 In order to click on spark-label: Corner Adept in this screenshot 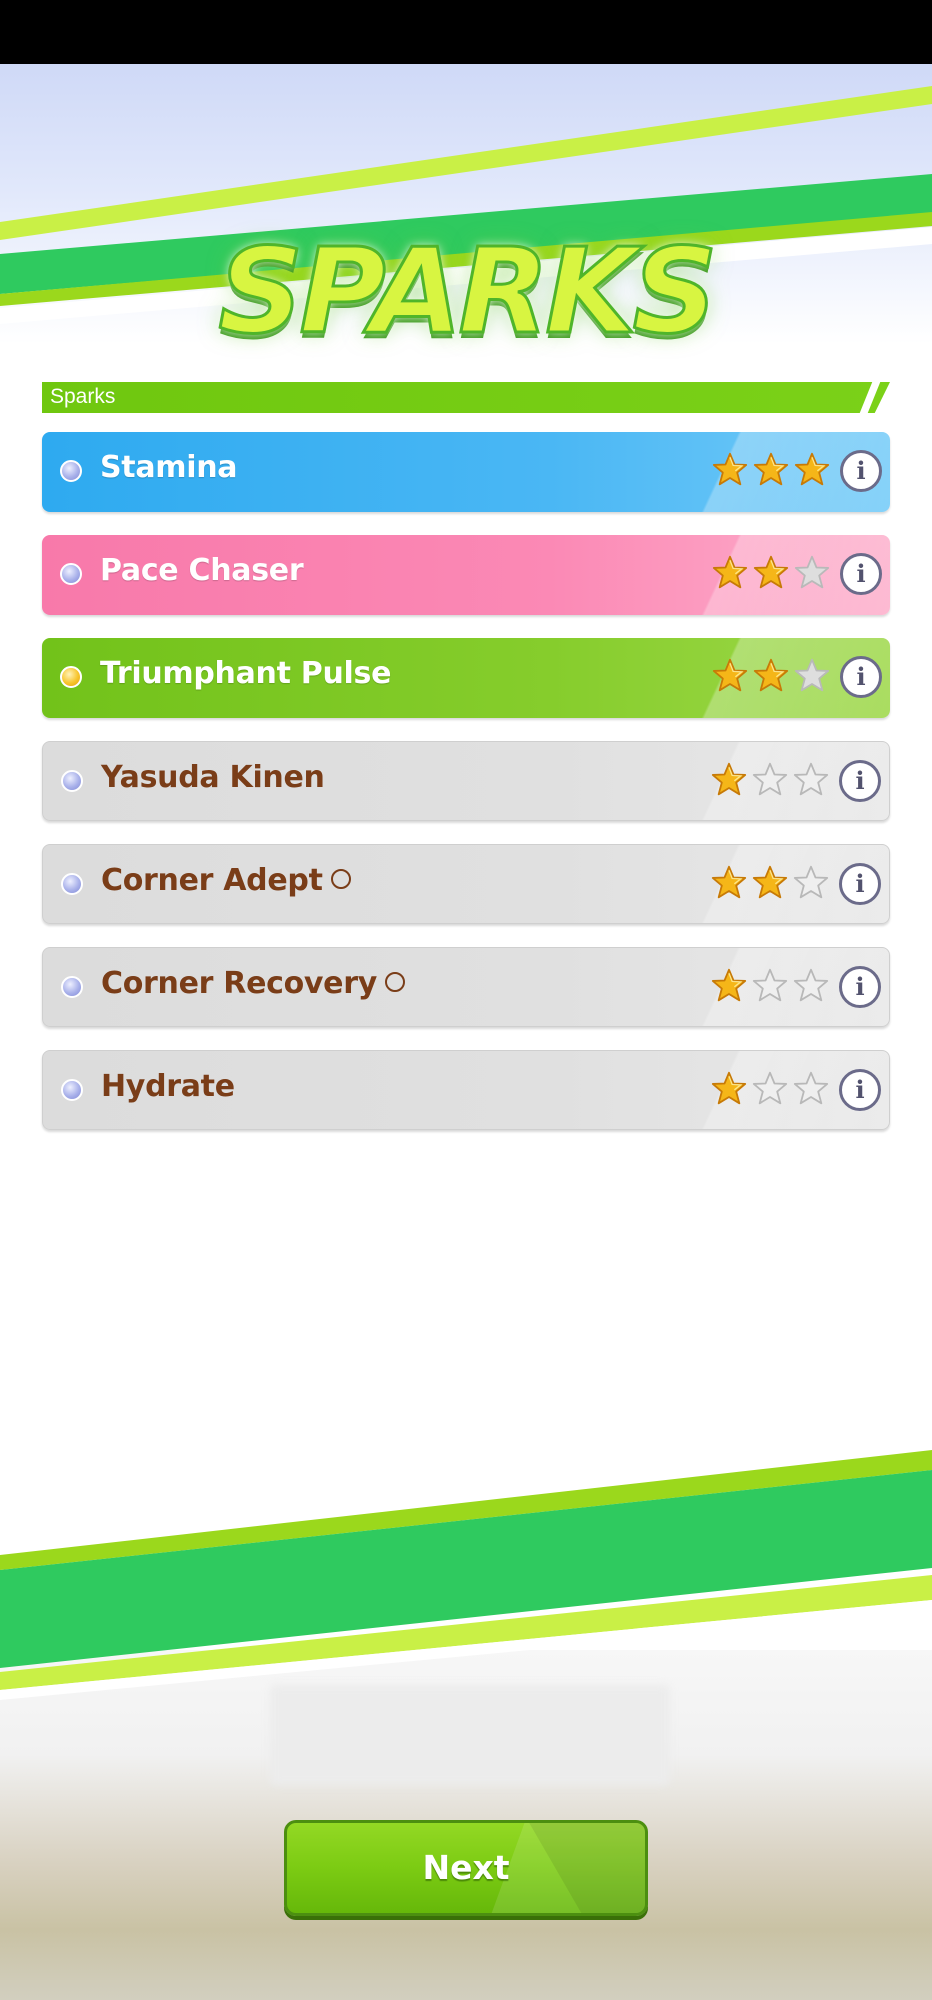, I will do `click(226, 880)`.